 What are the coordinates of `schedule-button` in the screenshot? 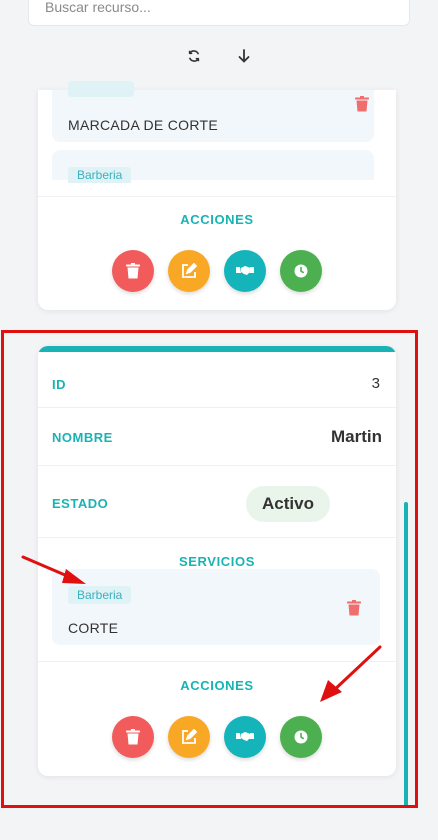 It's located at (301, 271).